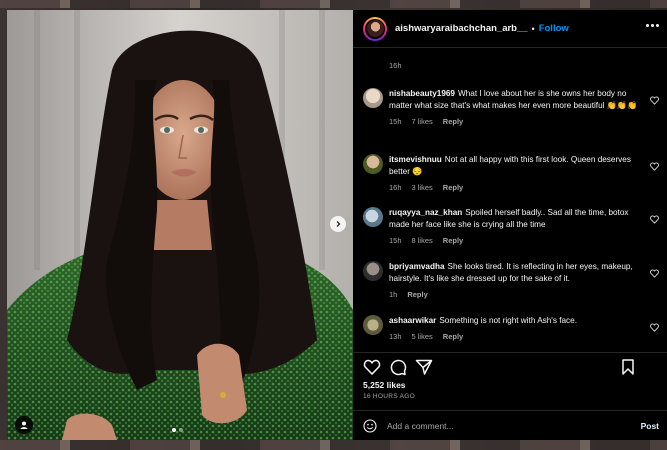  What do you see at coordinates (395, 65) in the screenshot?
I see `caption-time: 16h` at bounding box center [395, 65].